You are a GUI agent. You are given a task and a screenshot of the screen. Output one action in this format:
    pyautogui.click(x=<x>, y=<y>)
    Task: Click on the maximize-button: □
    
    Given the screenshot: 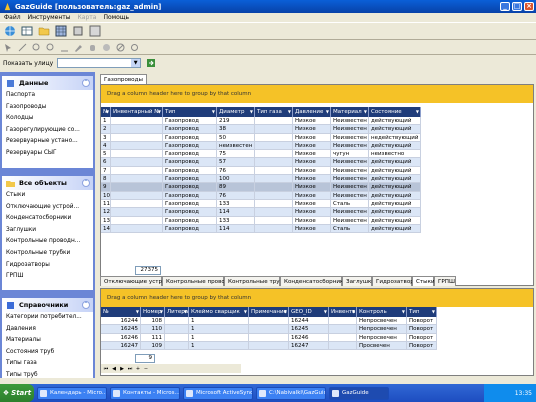 What is the action you would take?
    pyautogui.click(x=517, y=6)
    